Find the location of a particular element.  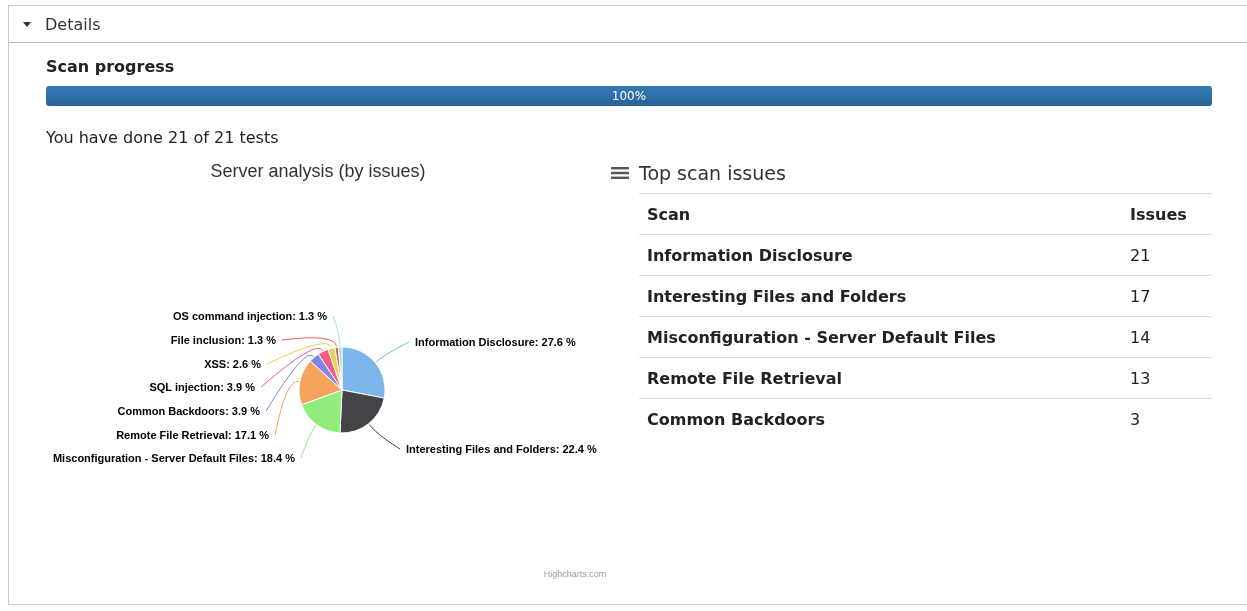

caret-icon is located at coordinates (27, 24).